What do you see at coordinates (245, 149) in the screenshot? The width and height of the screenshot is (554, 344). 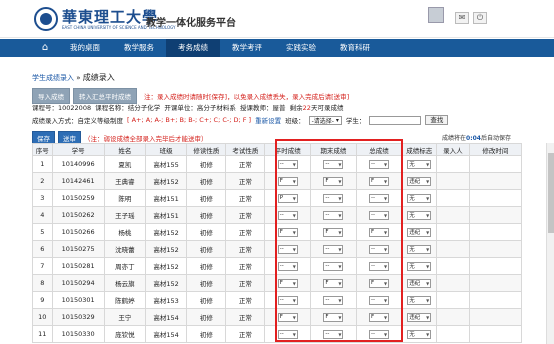 I see `column-header: 考试性质` at bounding box center [245, 149].